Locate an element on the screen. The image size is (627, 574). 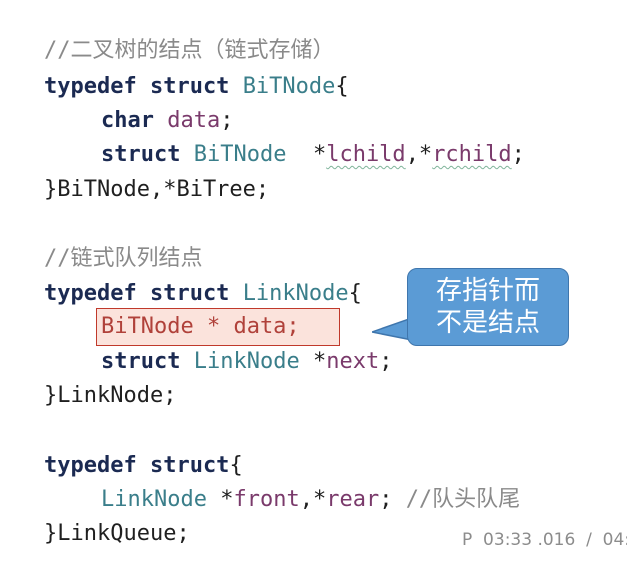
callout-line-2: 不是结点 is located at coordinates (487, 323).